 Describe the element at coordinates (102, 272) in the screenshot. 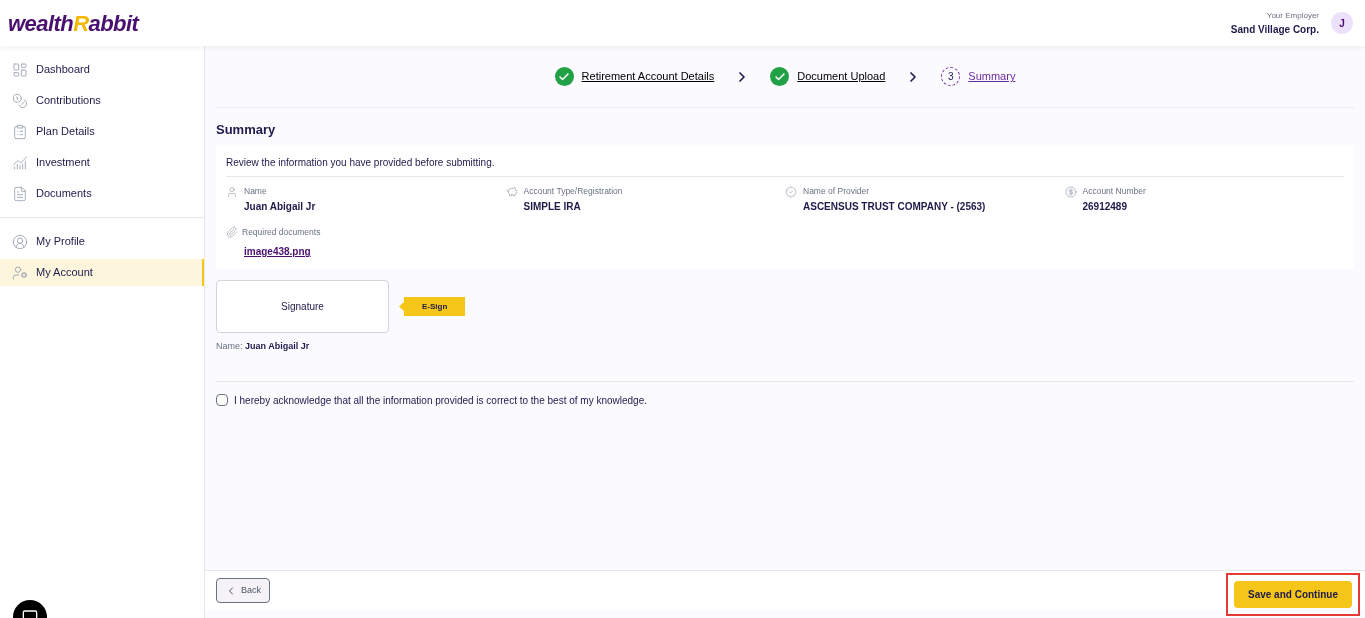

I see `sidebar-item: My Account` at that location.